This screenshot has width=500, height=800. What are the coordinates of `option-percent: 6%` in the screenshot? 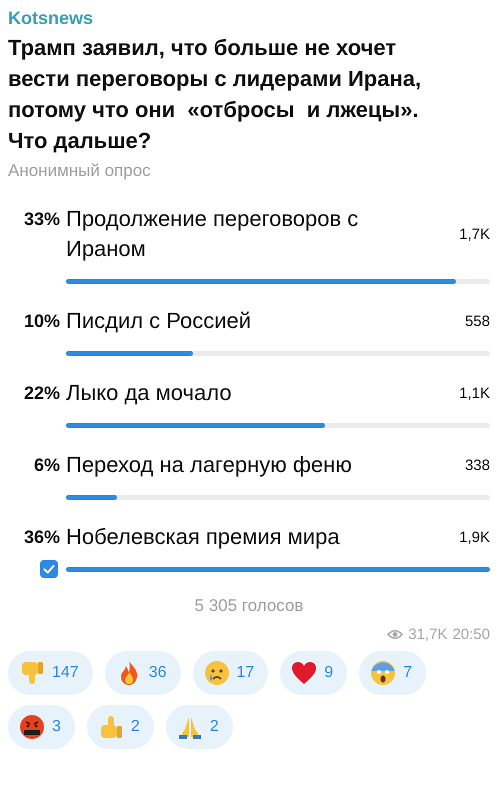 It's located at (46, 465).